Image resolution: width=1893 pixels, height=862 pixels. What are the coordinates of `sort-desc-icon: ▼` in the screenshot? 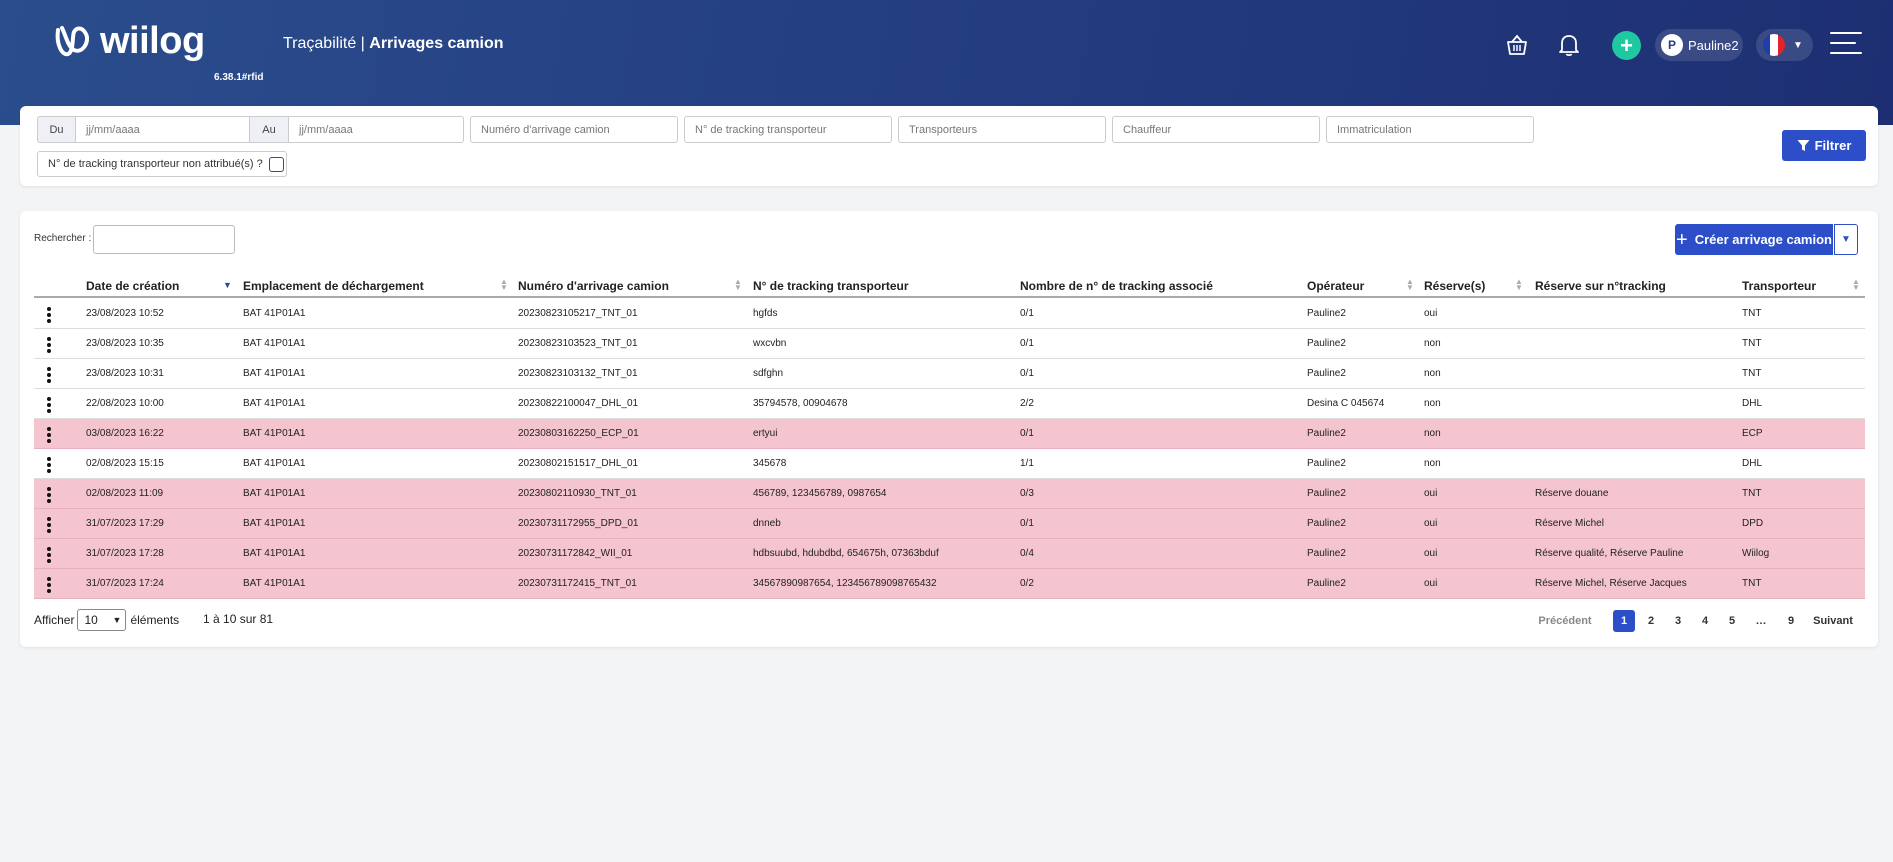 It's located at (227, 285).